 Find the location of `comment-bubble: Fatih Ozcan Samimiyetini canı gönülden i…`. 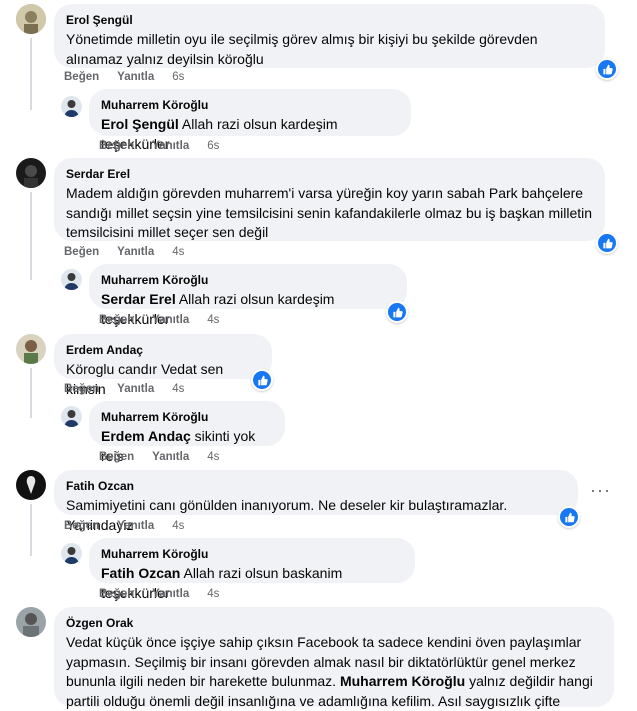

comment-bubble: Fatih Ozcan Samimiyetini canı gönülden i… is located at coordinates (316, 501).